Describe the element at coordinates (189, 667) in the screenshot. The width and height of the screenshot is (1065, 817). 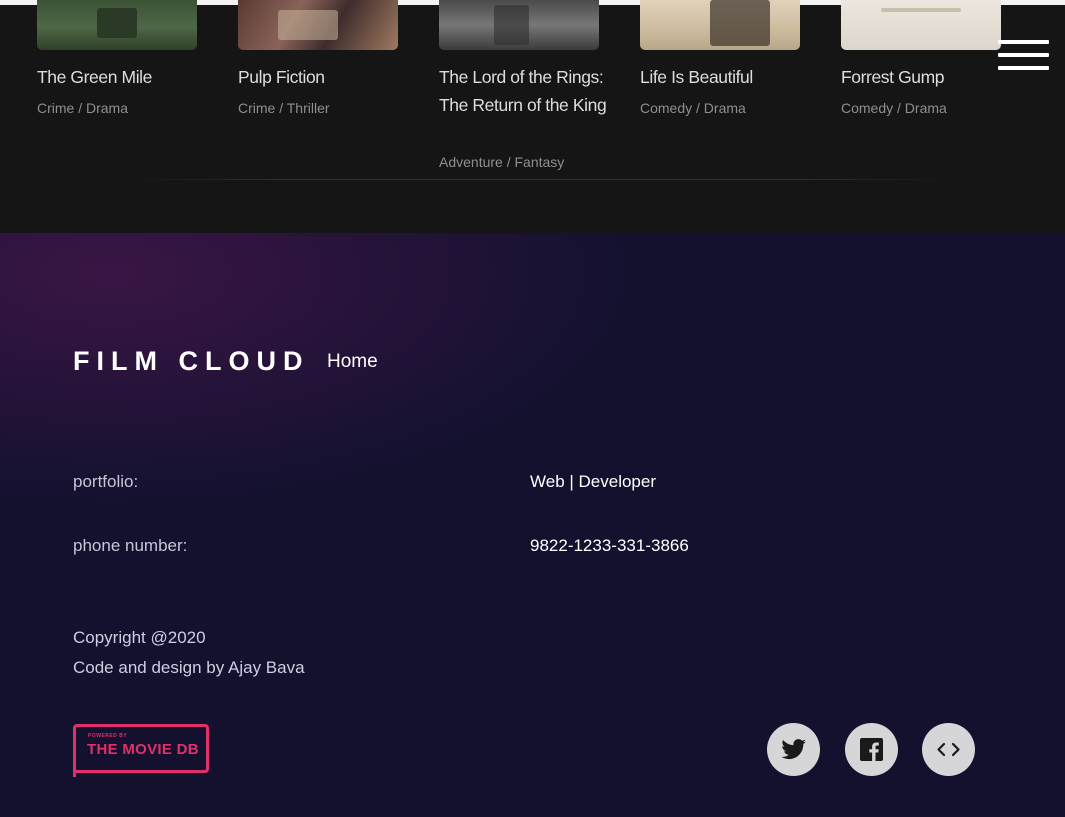
I see `credit-text: Code and design by Ajay Bava` at that location.